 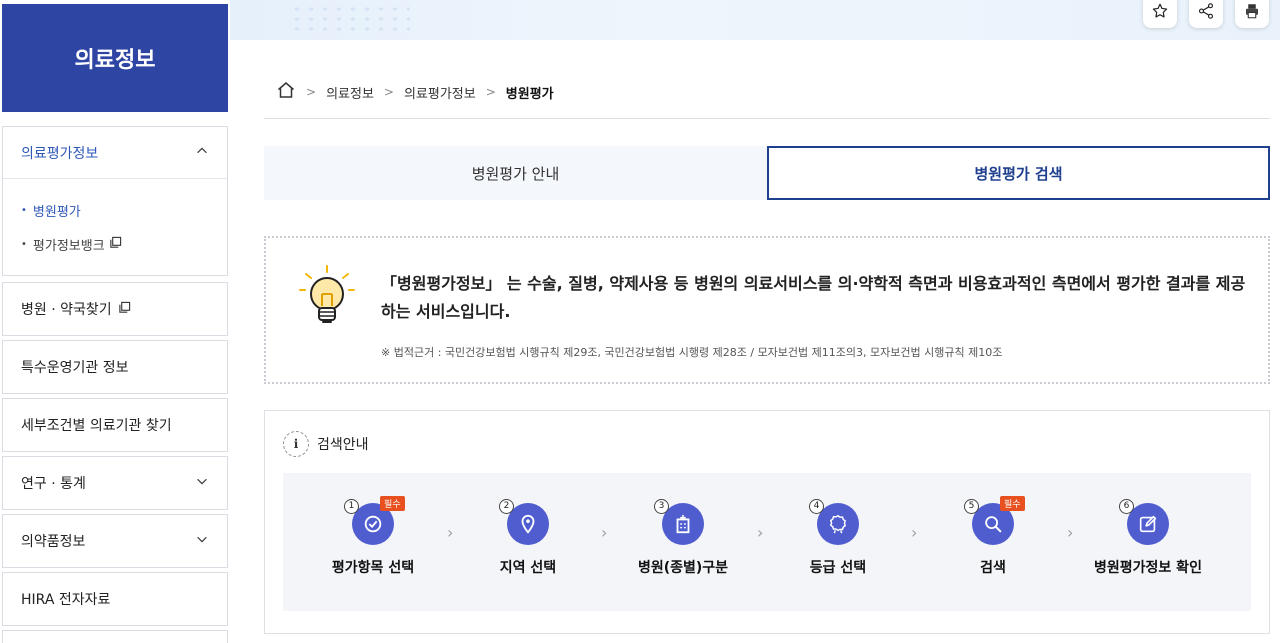 I want to click on divider, so click(x=767, y=118).